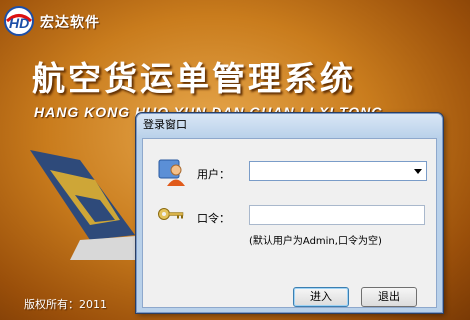  Describe the element at coordinates (213, 218) in the screenshot. I see `password-label: 口令：` at that location.